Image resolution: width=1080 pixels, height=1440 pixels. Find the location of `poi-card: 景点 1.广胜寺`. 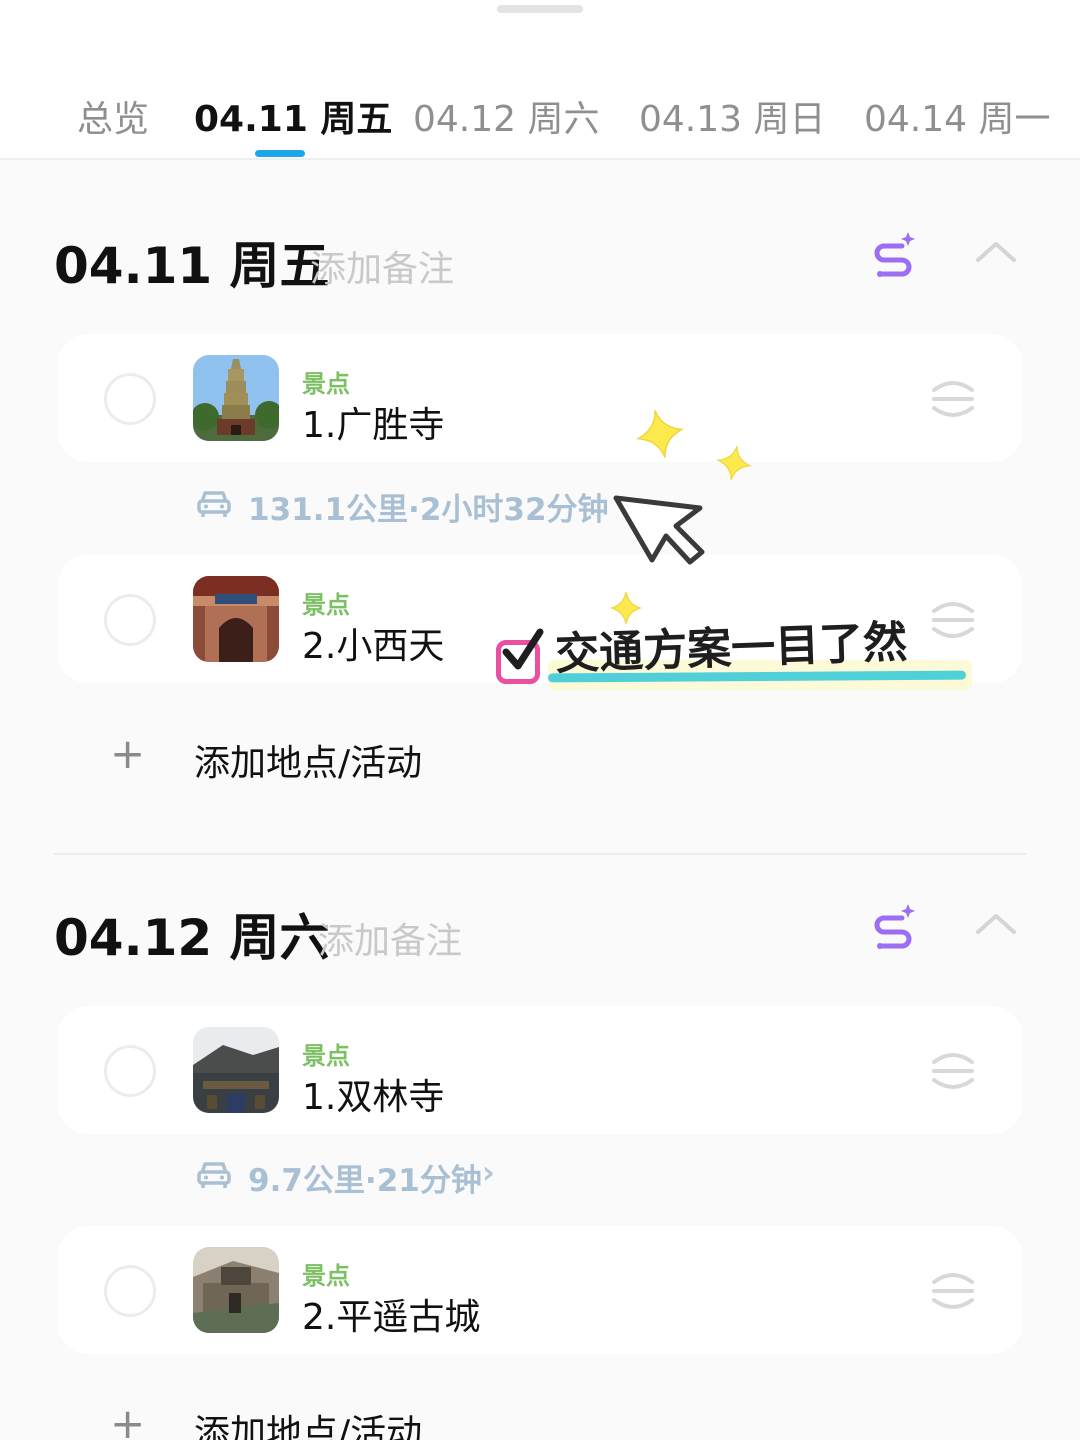

poi-card: 景点 1.广胜寺 is located at coordinates (540, 398).